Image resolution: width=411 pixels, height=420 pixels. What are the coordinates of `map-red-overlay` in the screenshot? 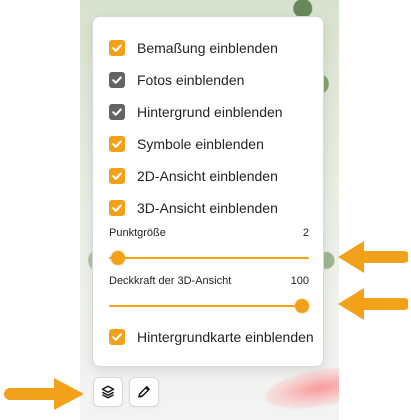 It's located at (300, 388).